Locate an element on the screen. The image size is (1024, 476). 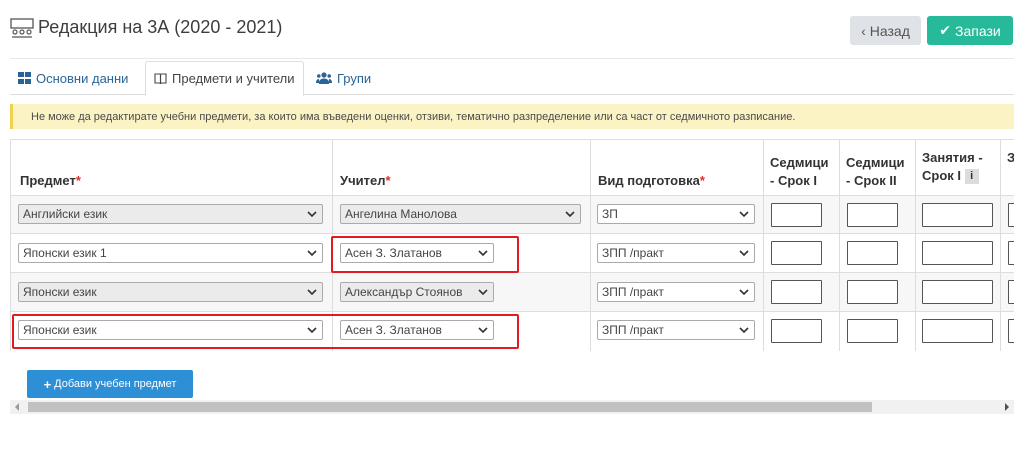
save-button: ✔ Запази is located at coordinates (970, 30).